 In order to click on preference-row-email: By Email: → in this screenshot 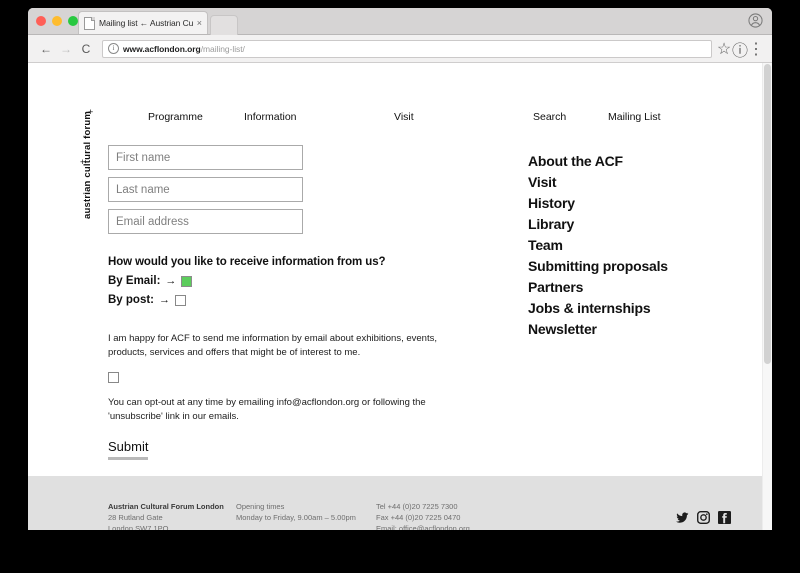, I will do `click(278, 281)`.